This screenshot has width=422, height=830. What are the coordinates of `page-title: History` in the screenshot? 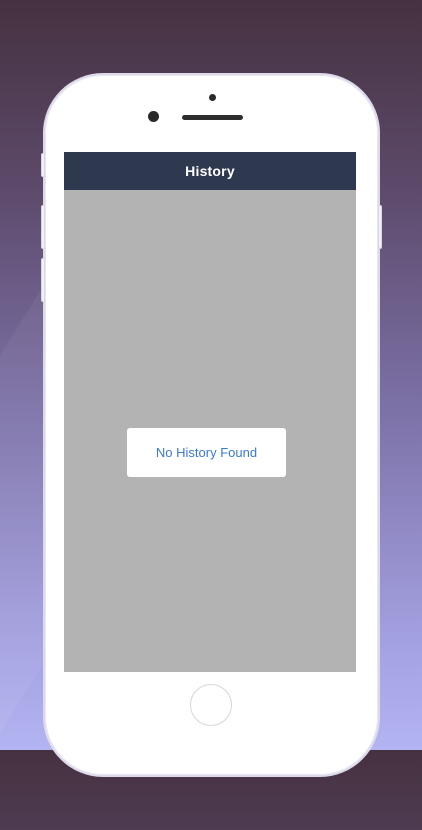 It's located at (210, 171).